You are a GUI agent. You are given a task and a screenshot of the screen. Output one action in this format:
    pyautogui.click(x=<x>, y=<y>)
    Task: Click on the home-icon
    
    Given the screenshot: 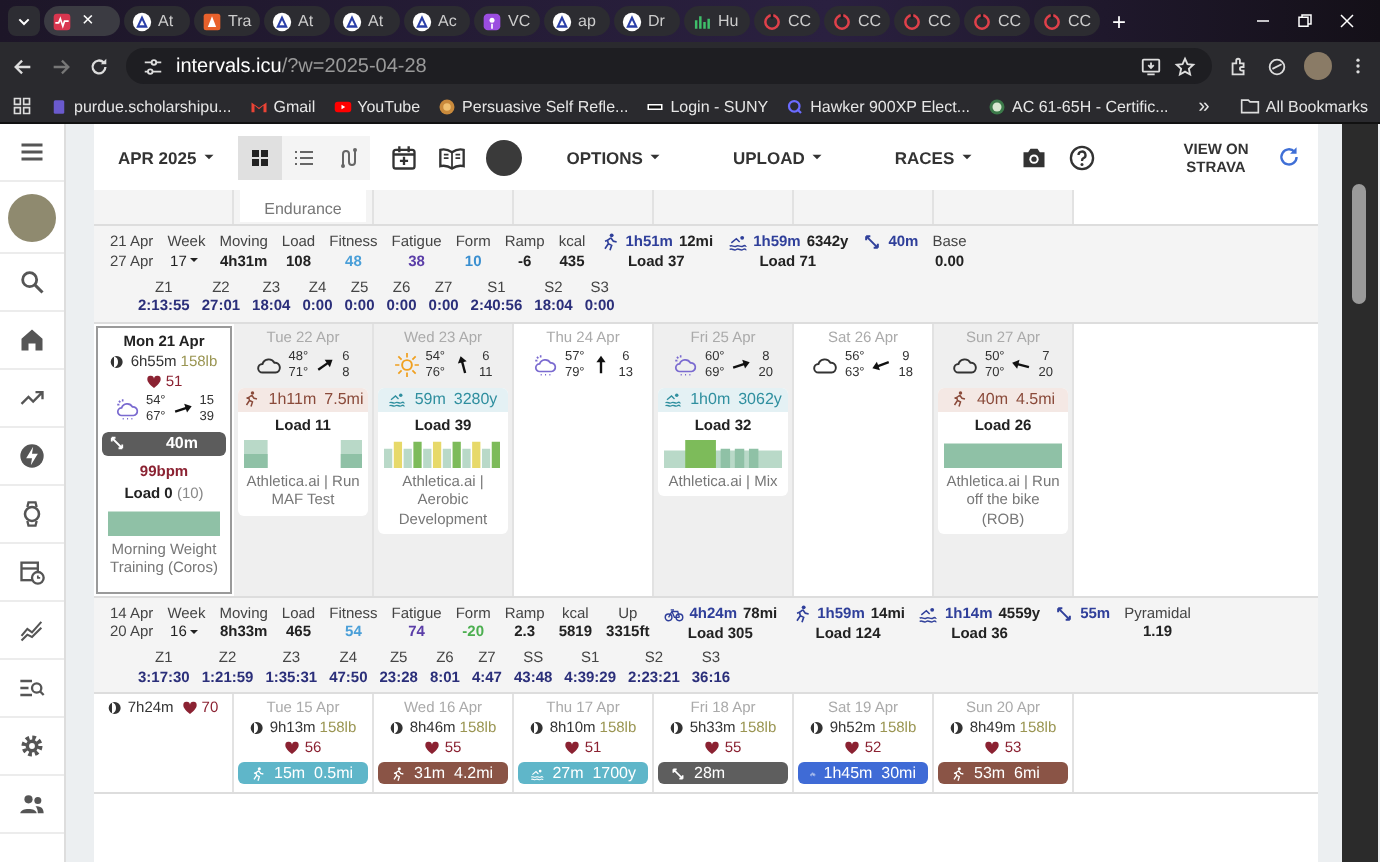 What is the action you would take?
    pyautogui.click(x=32, y=340)
    